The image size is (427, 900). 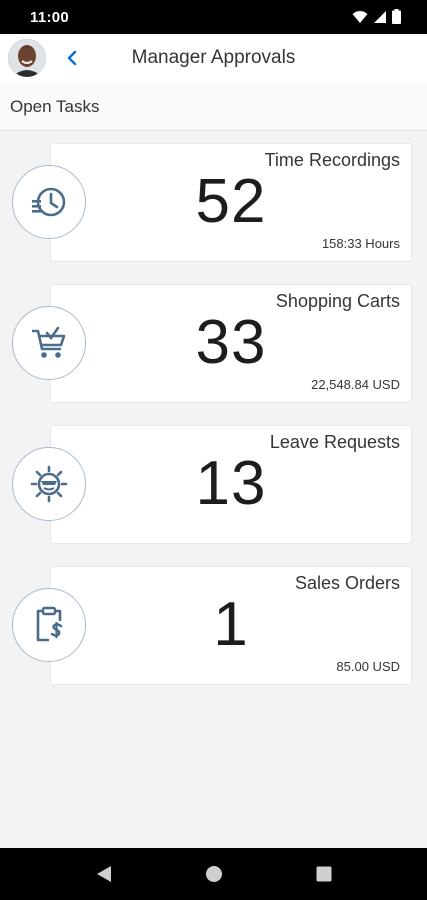 I want to click on status-icons, so click(x=376, y=16).